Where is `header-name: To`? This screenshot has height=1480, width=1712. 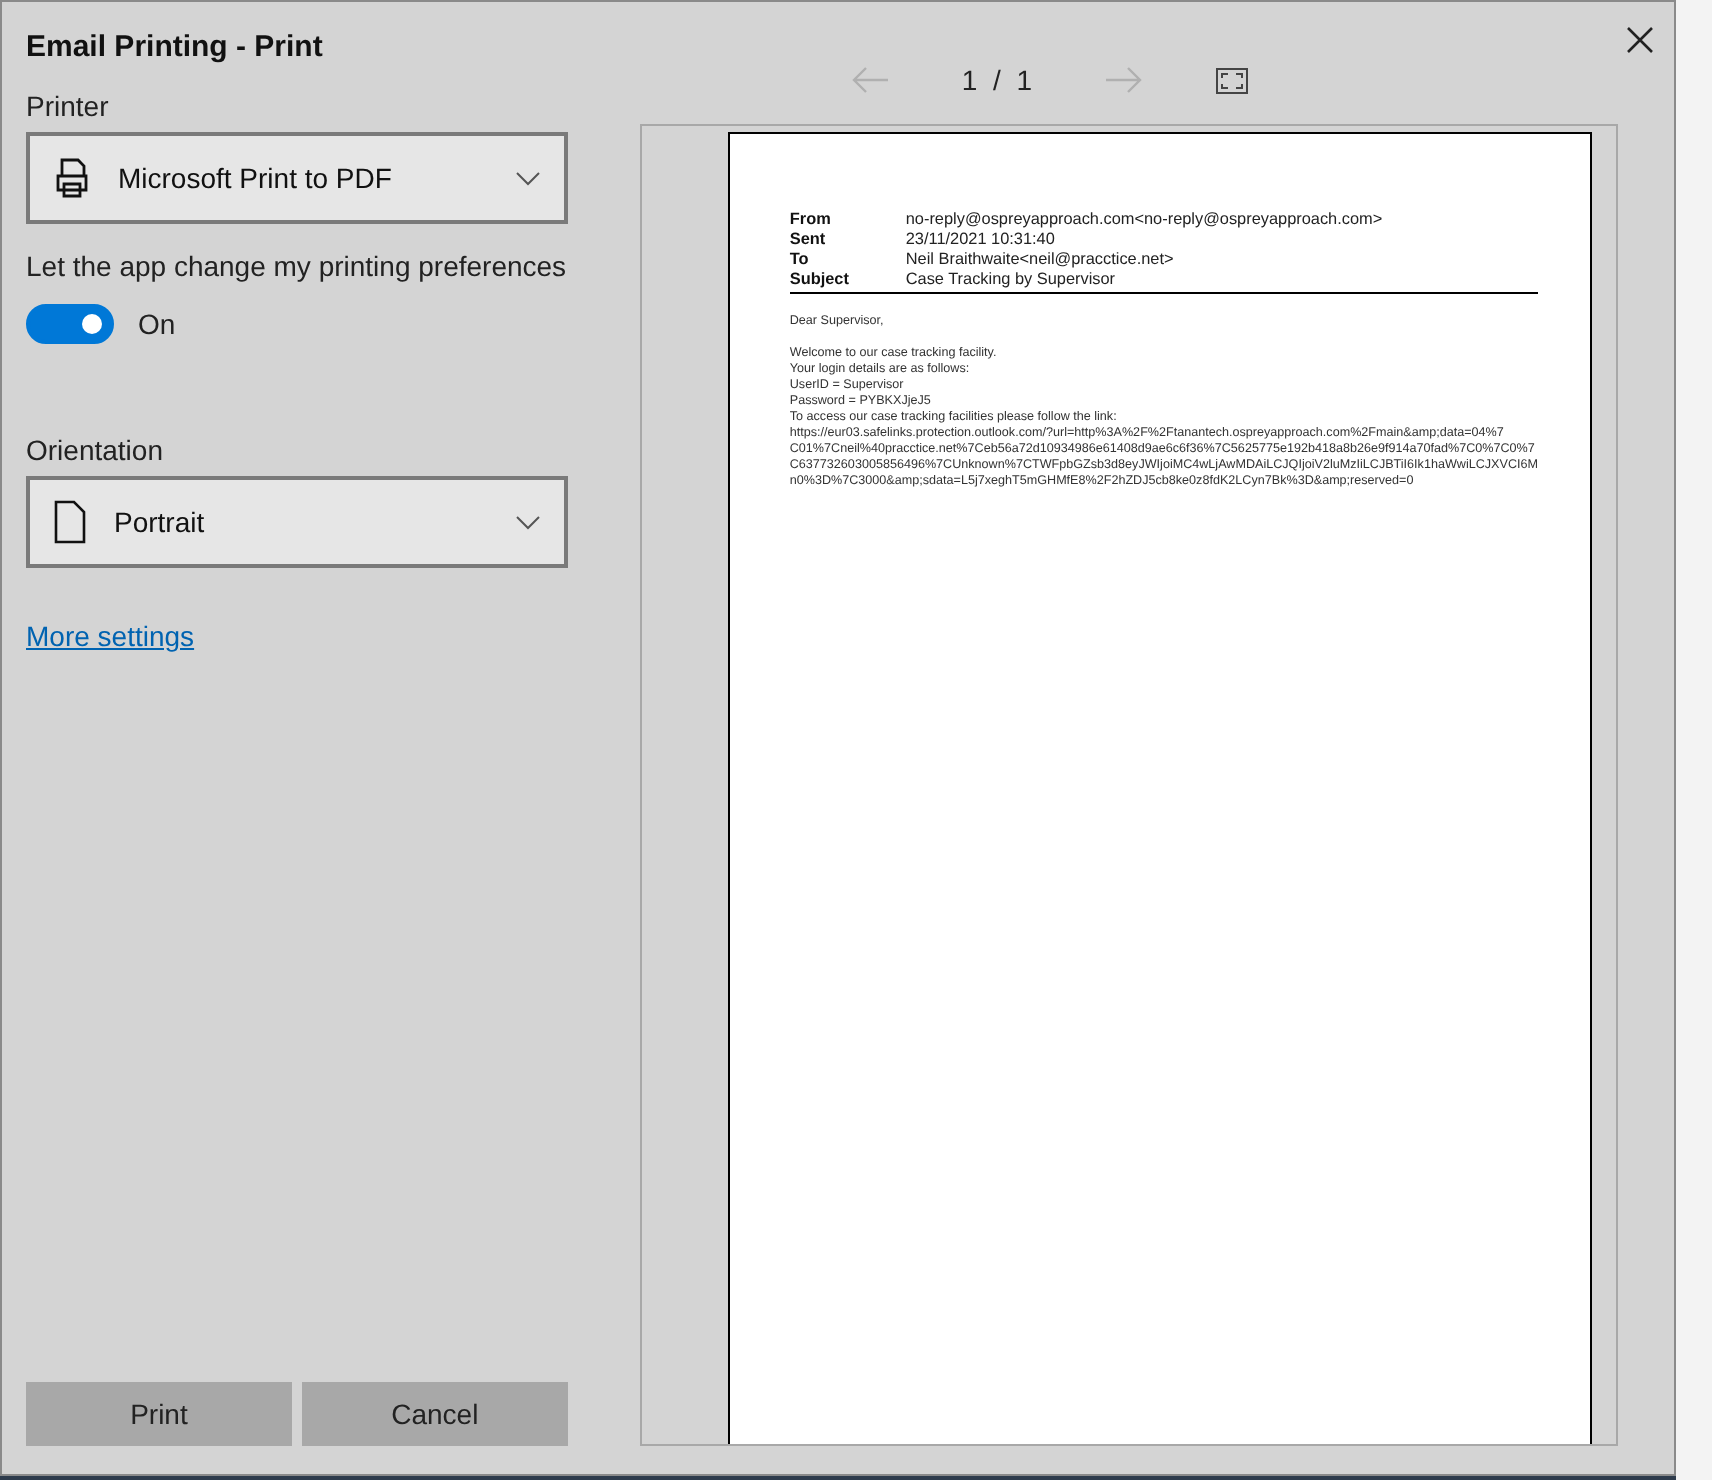 header-name: To is located at coordinates (800, 260).